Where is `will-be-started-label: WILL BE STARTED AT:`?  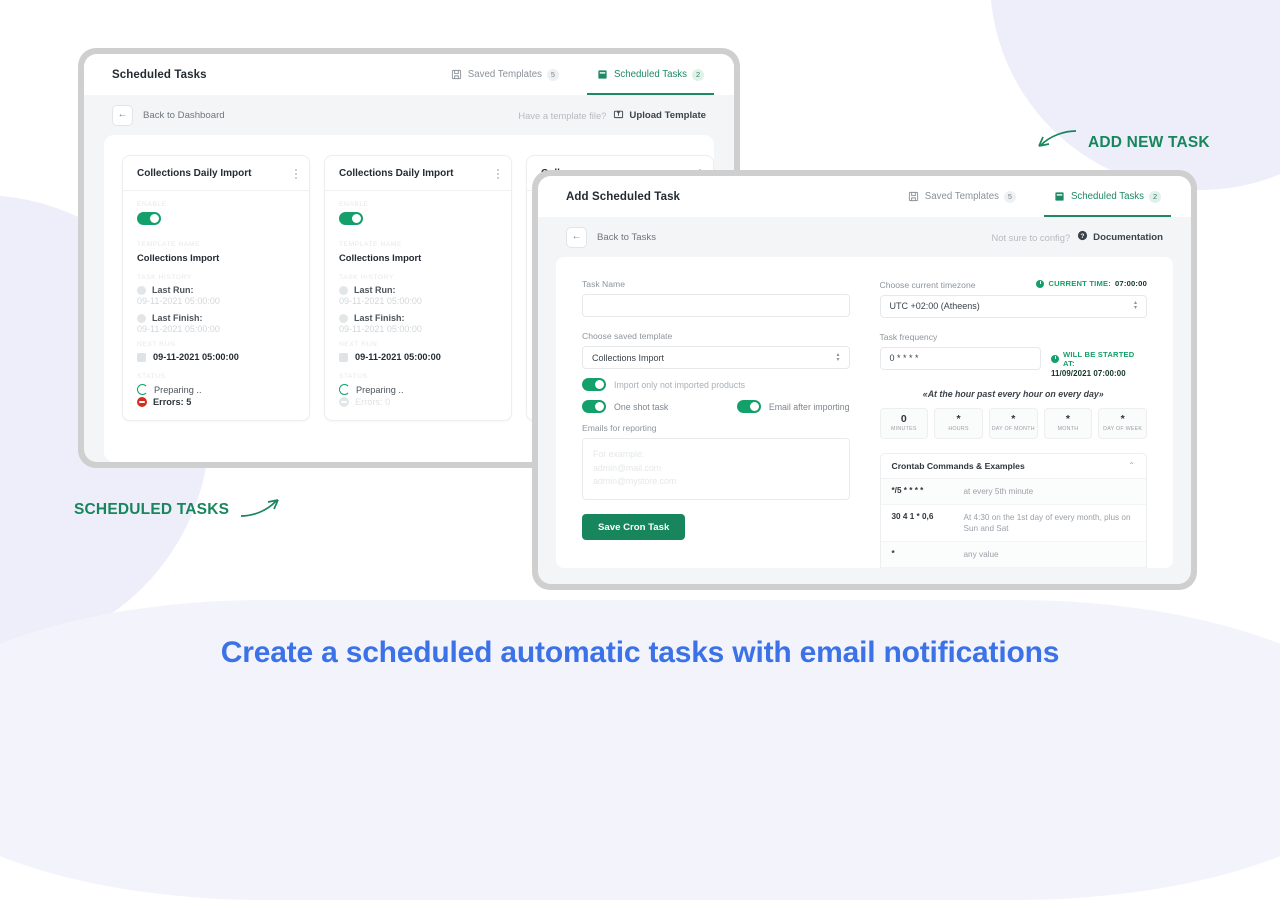
will-be-started-label: WILL BE STARTED AT: is located at coordinates (1099, 358).